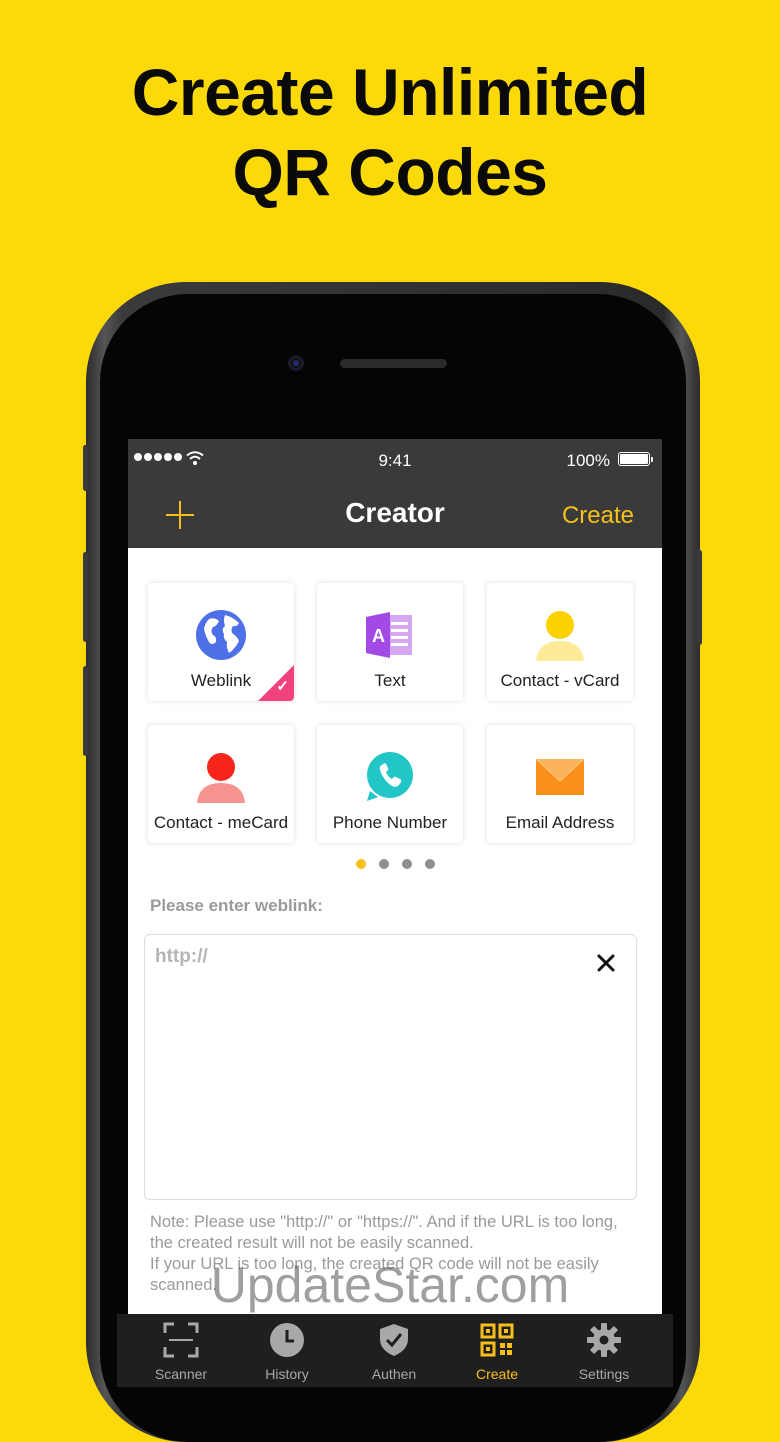  What do you see at coordinates (221, 635) in the screenshot?
I see `globe-icon` at bounding box center [221, 635].